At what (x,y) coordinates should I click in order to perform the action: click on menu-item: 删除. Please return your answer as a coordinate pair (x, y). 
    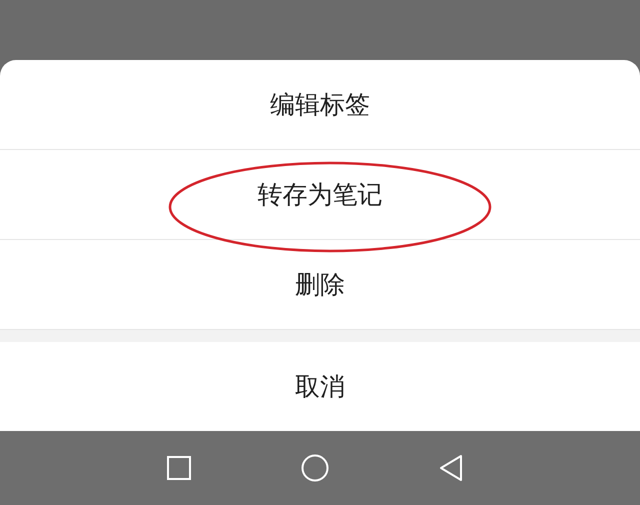
    Looking at the image, I should click on (320, 284).